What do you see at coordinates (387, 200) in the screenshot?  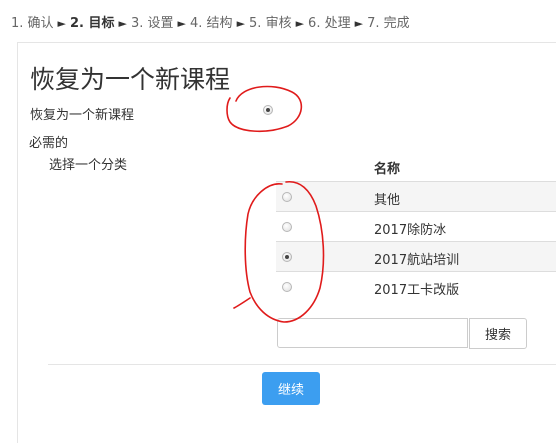 I see `category-name: 其他` at bounding box center [387, 200].